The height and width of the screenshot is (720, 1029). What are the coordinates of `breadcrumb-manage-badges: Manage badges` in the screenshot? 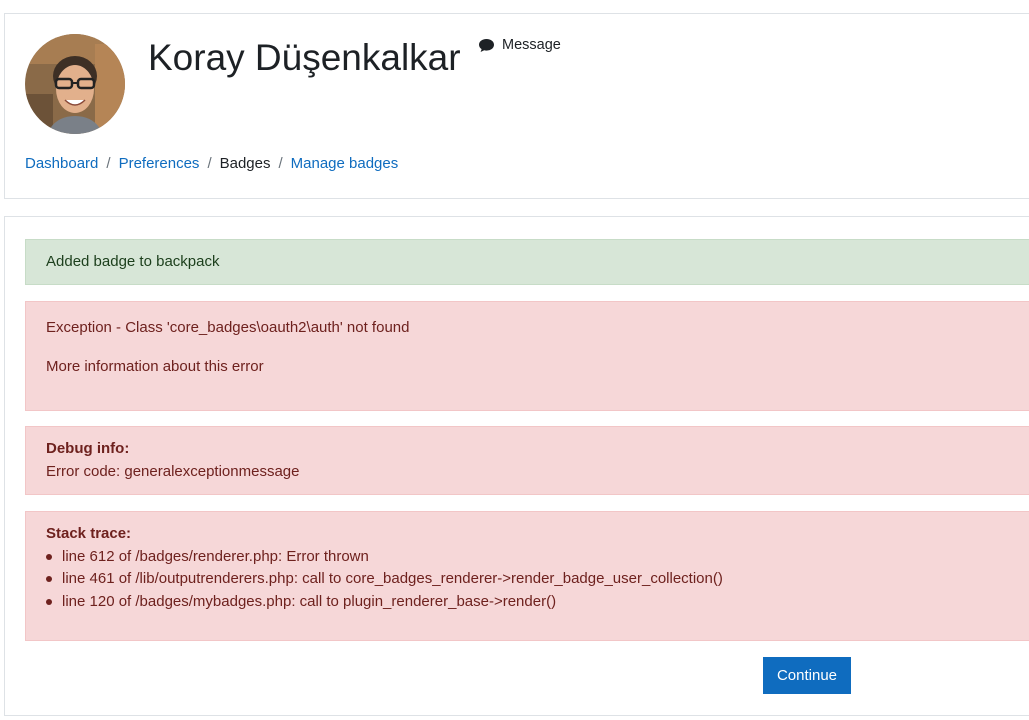 It's located at (345, 164).